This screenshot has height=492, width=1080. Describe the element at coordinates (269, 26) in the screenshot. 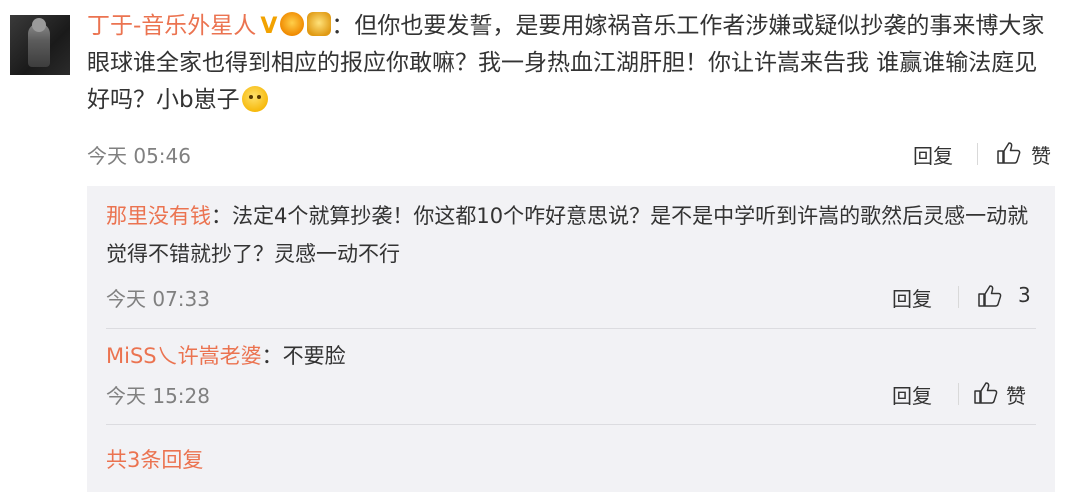

I see `verified-icon: V` at that location.